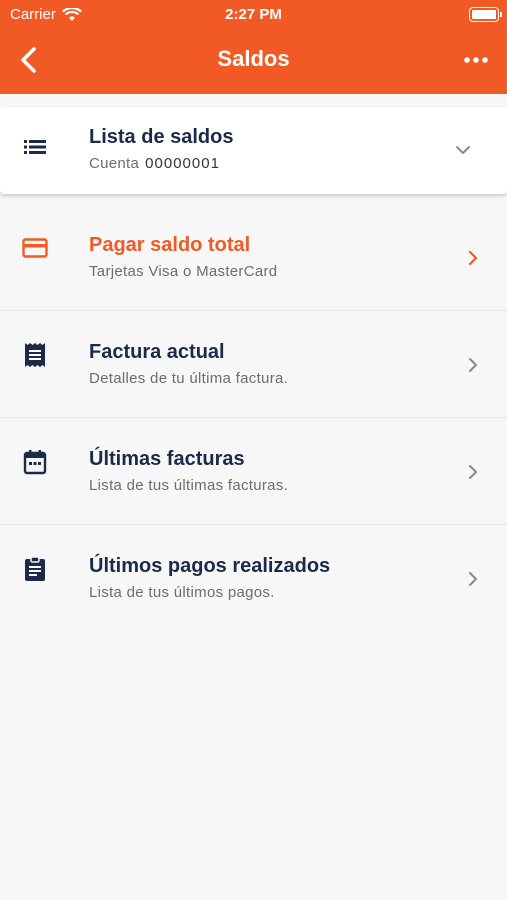 This screenshot has width=507, height=900. I want to click on account-selector-title: Lista de saldos, so click(161, 137).